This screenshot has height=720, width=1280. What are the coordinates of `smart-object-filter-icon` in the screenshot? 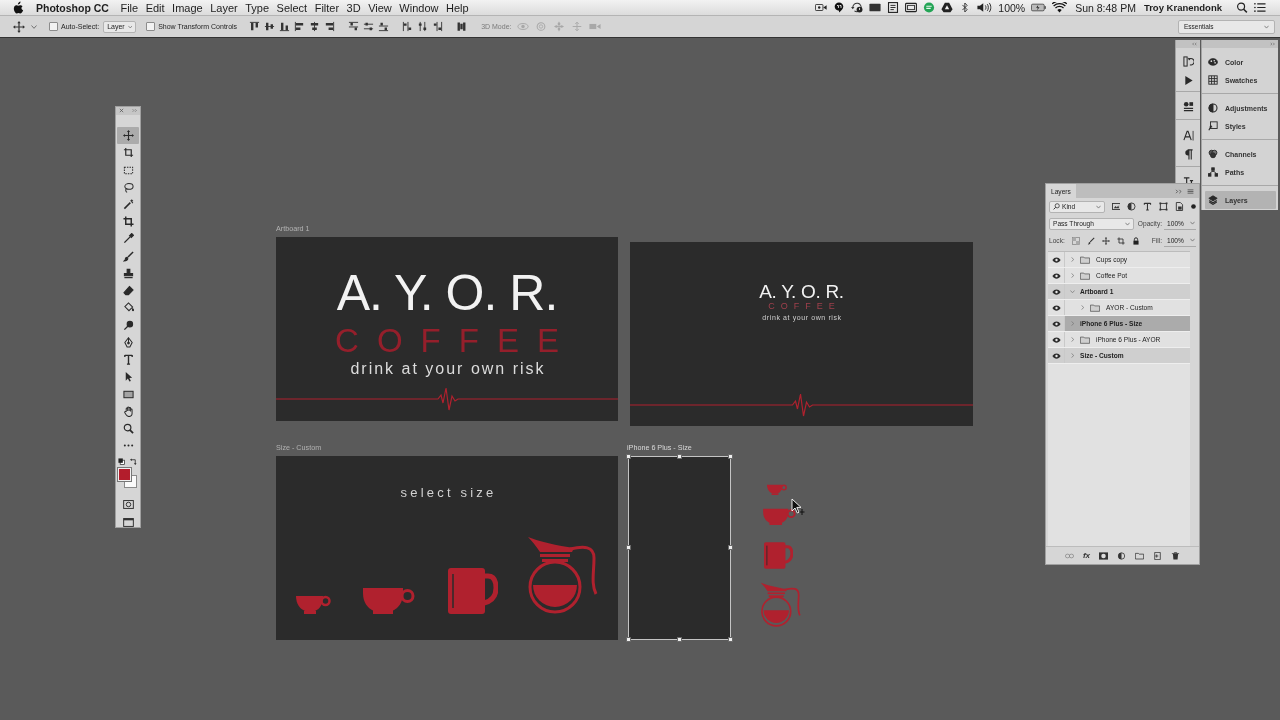 It's located at (1180, 206).